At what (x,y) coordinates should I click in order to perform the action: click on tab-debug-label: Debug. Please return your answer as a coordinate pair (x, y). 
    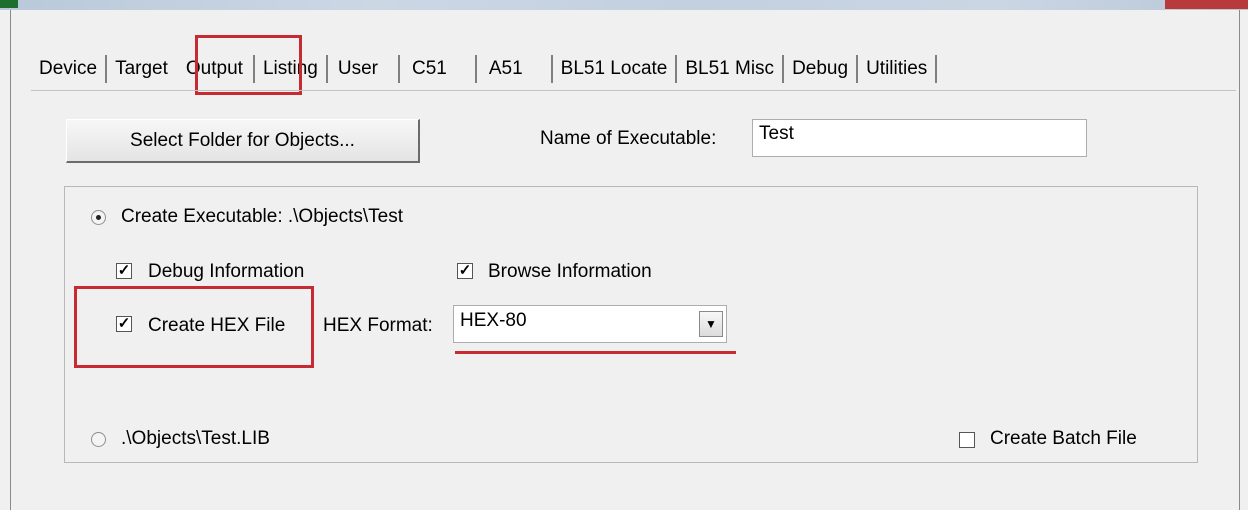
    Looking at the image, I should click on (820, 68).